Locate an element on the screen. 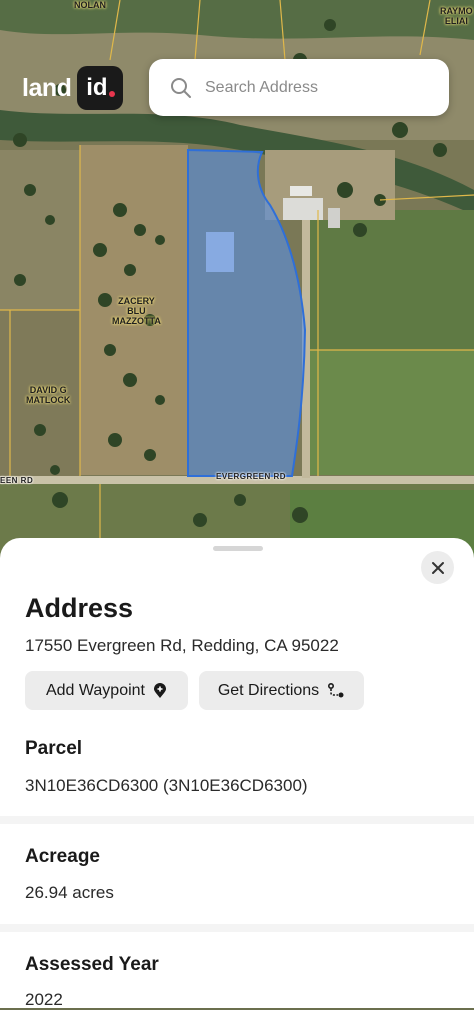 The height and width of the screenshot is (1010, 474). search-input is located at coordinates (320, 87).